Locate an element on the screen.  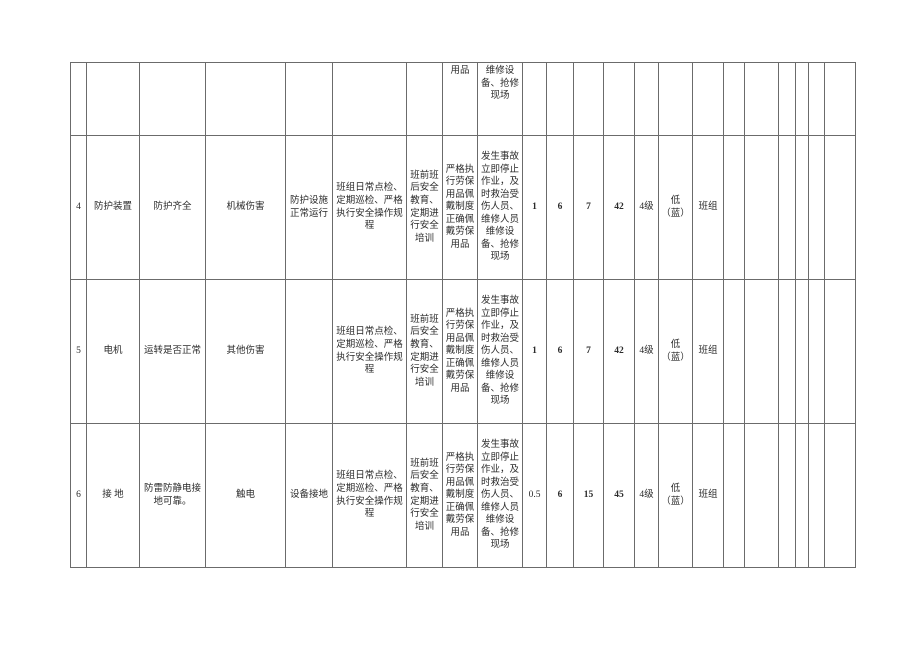
cell-item: 电机 is located at coordinates (113, 351).